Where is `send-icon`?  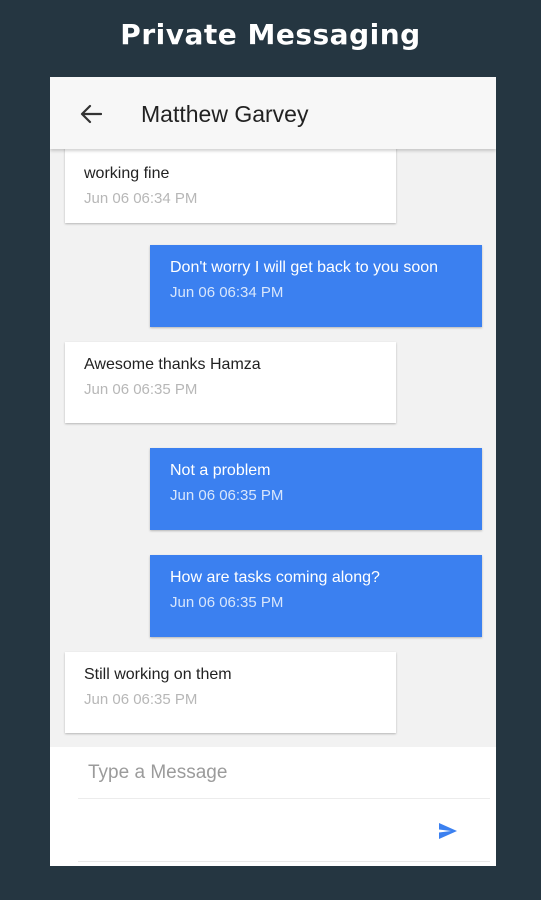
send-icon is located at coordinates (448, 831).